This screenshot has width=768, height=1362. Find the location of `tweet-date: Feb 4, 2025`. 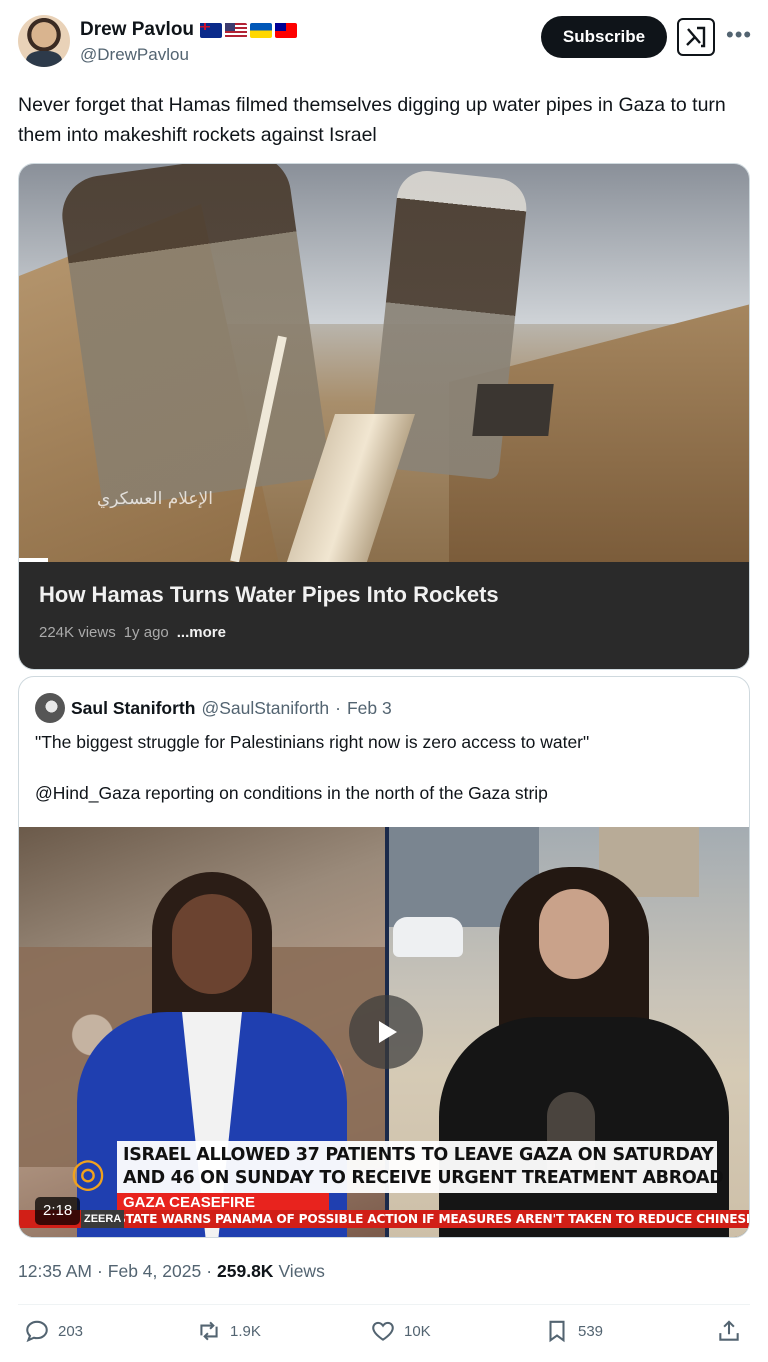

tweet-date: Feb 4, 2025 is located at coordinates (154, 1271).